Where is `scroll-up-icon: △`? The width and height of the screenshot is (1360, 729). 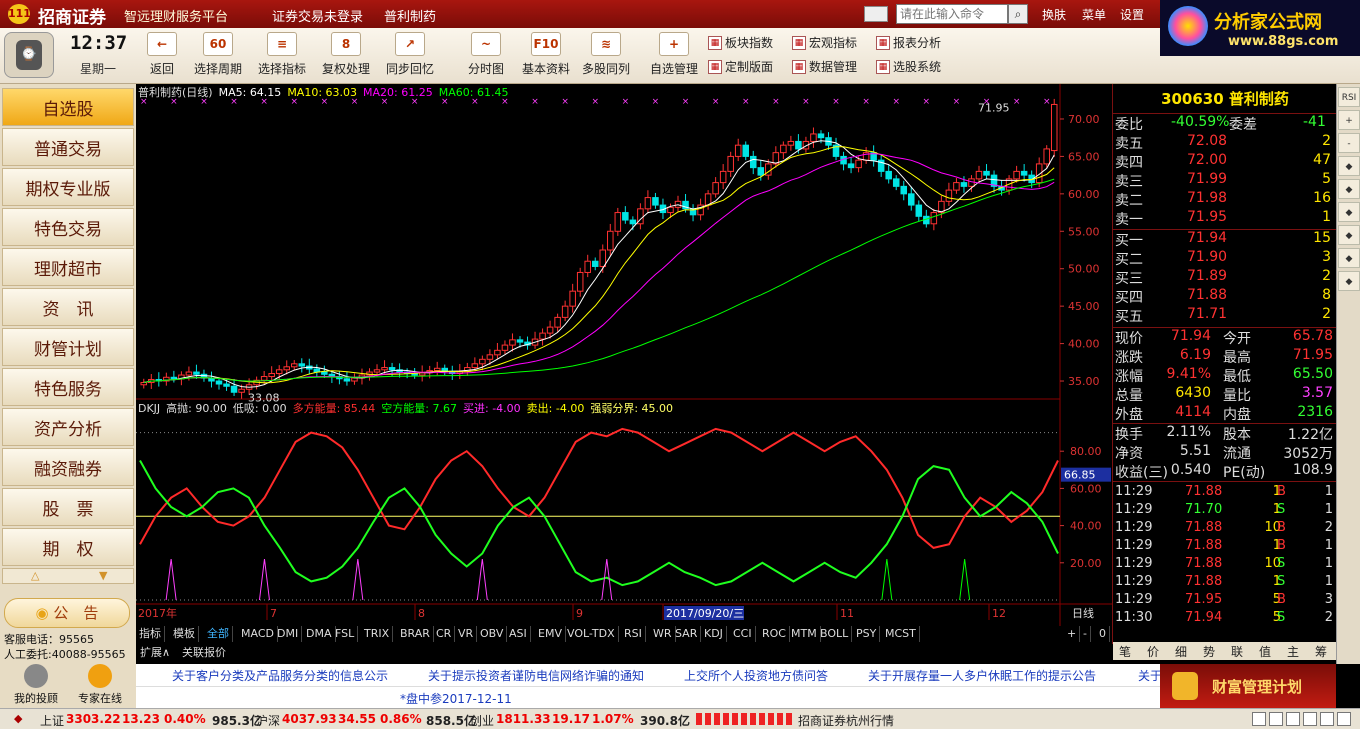 scroll-up-icon: △ is located at coordinates (35, 575).